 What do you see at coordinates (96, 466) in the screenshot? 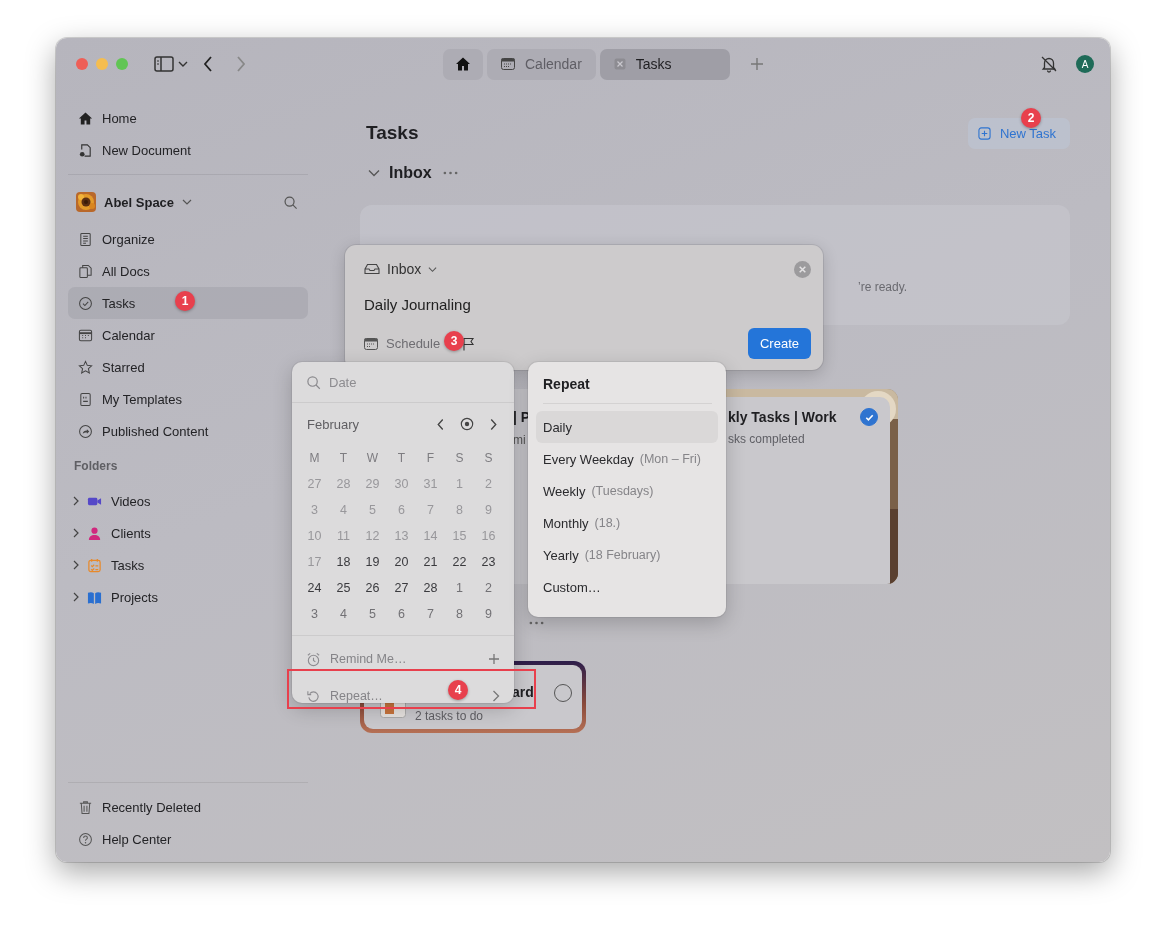
I see `section-heading: Folders` at bounding box center [96, 466].